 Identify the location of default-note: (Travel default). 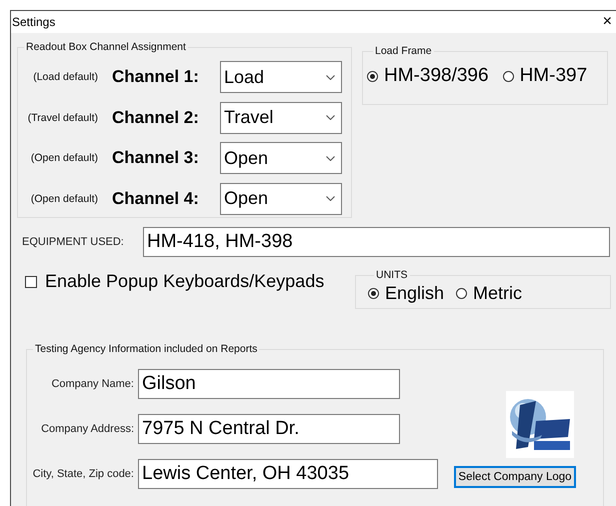
(62, 118).